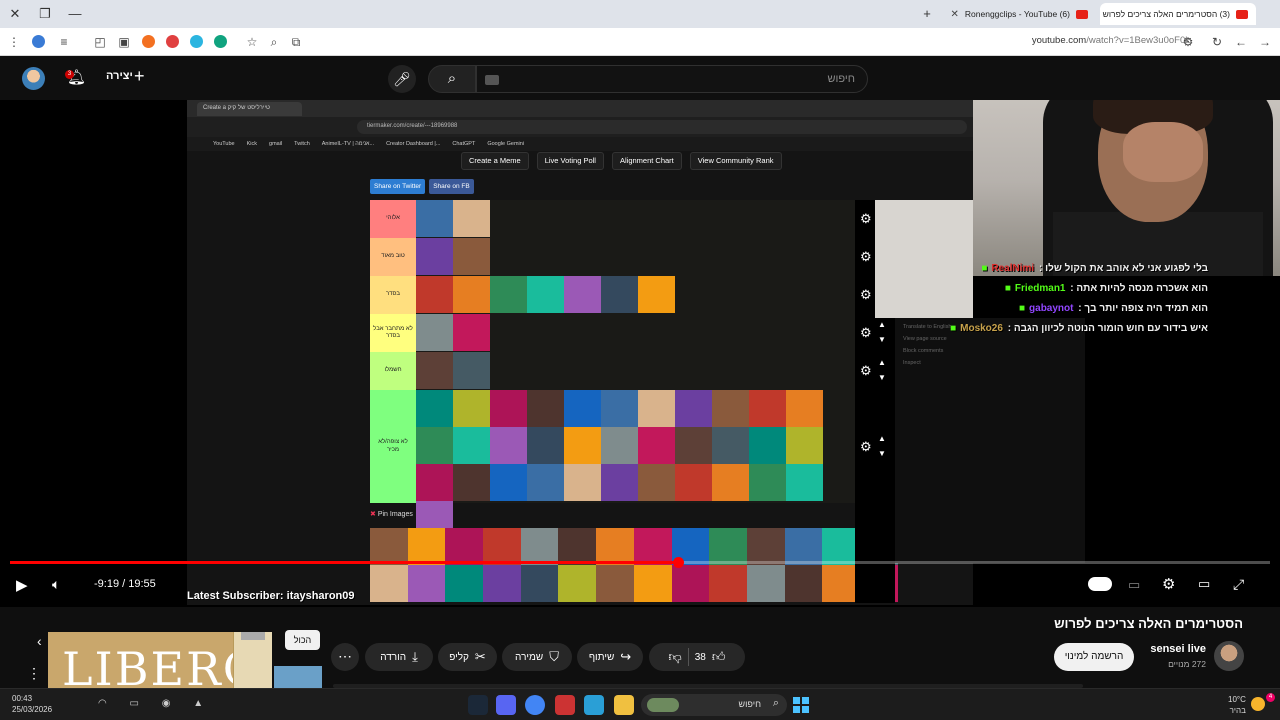  I want to click on download-button: ⤓ הורדה, so click(399, 657).